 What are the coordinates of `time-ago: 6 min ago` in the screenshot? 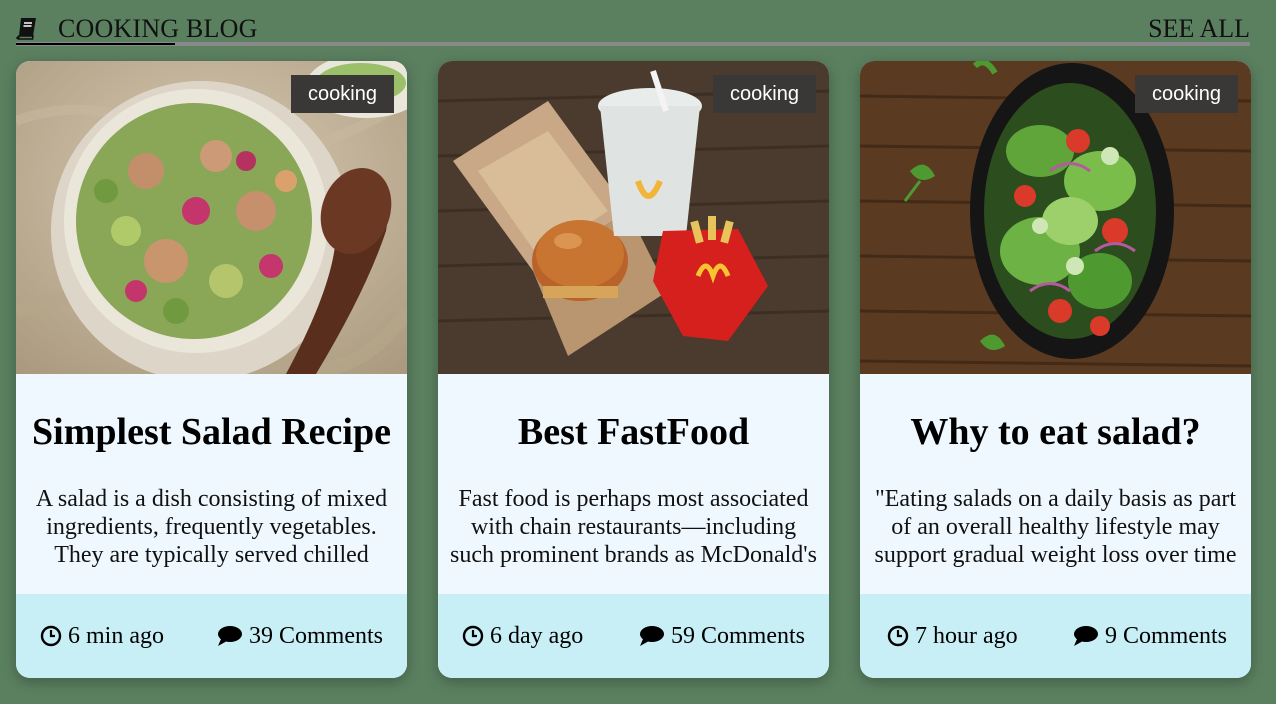 It's located at (116, 635).